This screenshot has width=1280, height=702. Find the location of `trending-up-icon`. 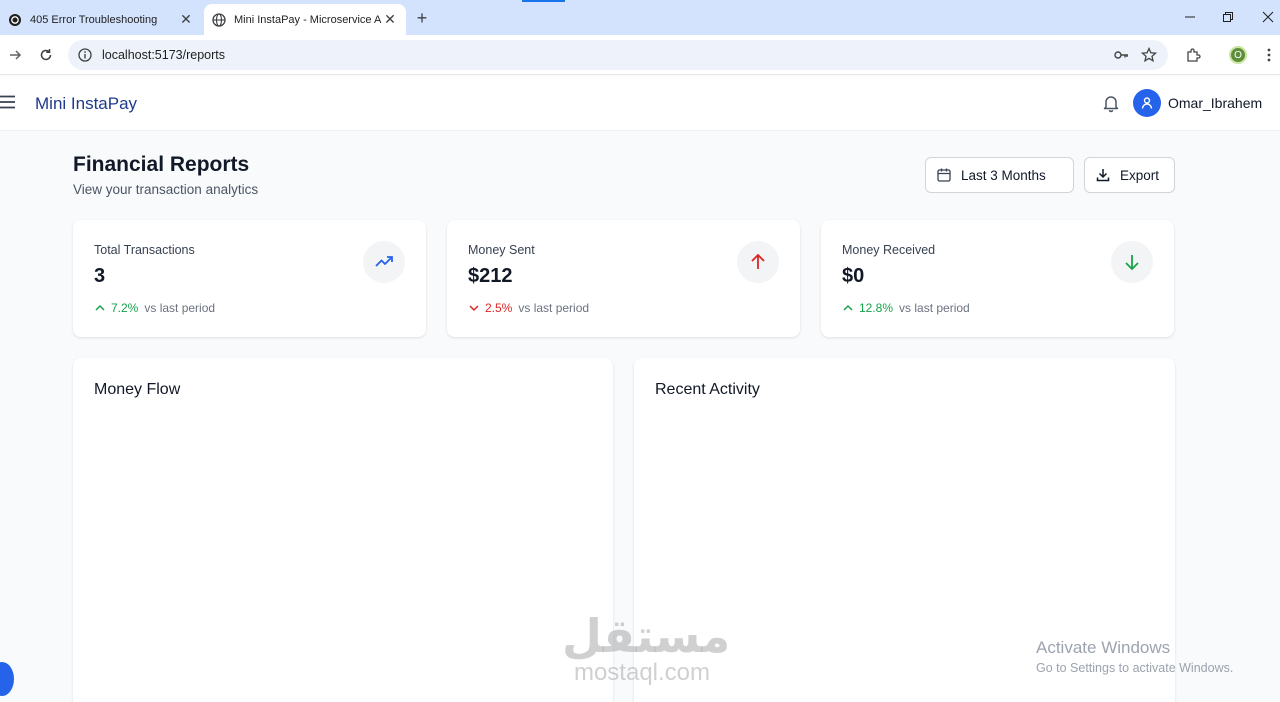

trending-up-icon is located at coordinates (384, 261).